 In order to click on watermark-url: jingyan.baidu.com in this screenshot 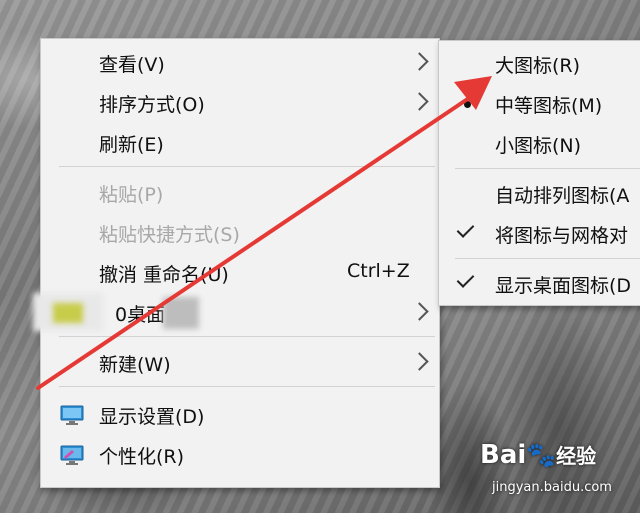, I will do `click(552, 487)`.